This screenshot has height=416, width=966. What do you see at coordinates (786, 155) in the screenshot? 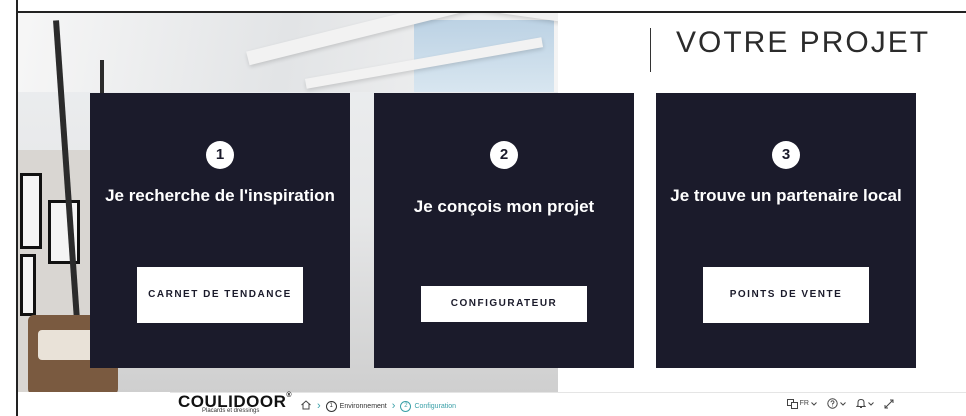
I see `step-number-badge: 3` at bounding box center [786, 155].